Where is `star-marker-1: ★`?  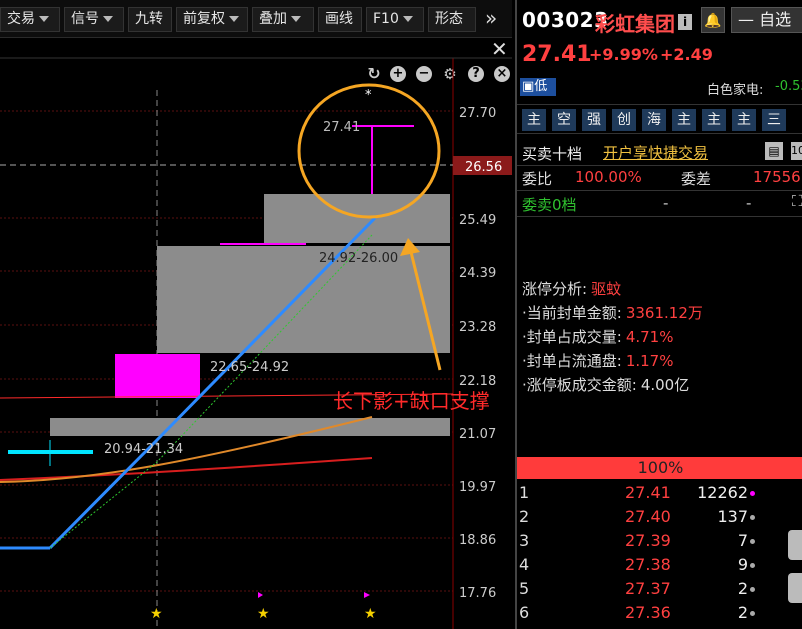
star-marker-1: ★ is located at coordinates (156, 614).